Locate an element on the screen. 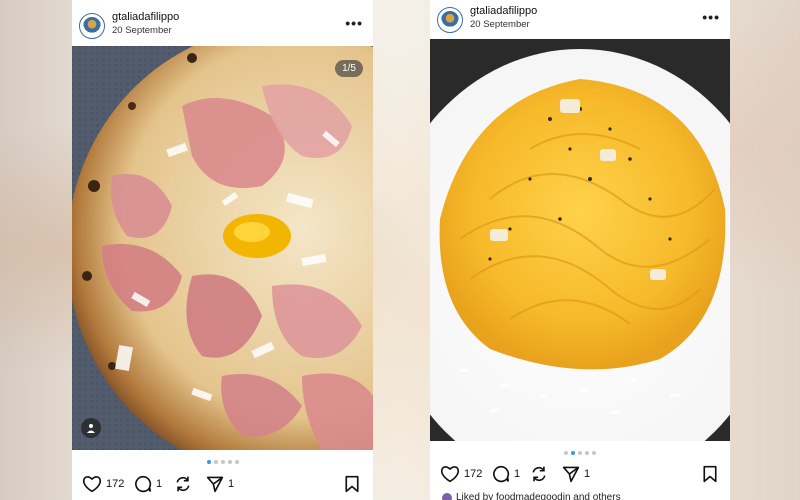  liker-avatar is located at coordinates (447, 496).